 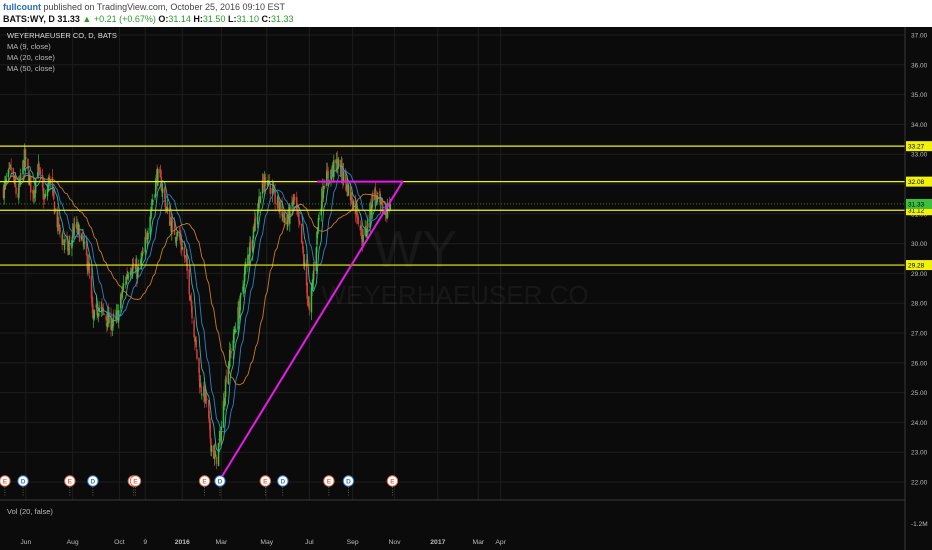 What do you see at coordinates (919, 483) in the screenshot?
I see `y-tick-label: 22.00` at bounding box center [919, 483].